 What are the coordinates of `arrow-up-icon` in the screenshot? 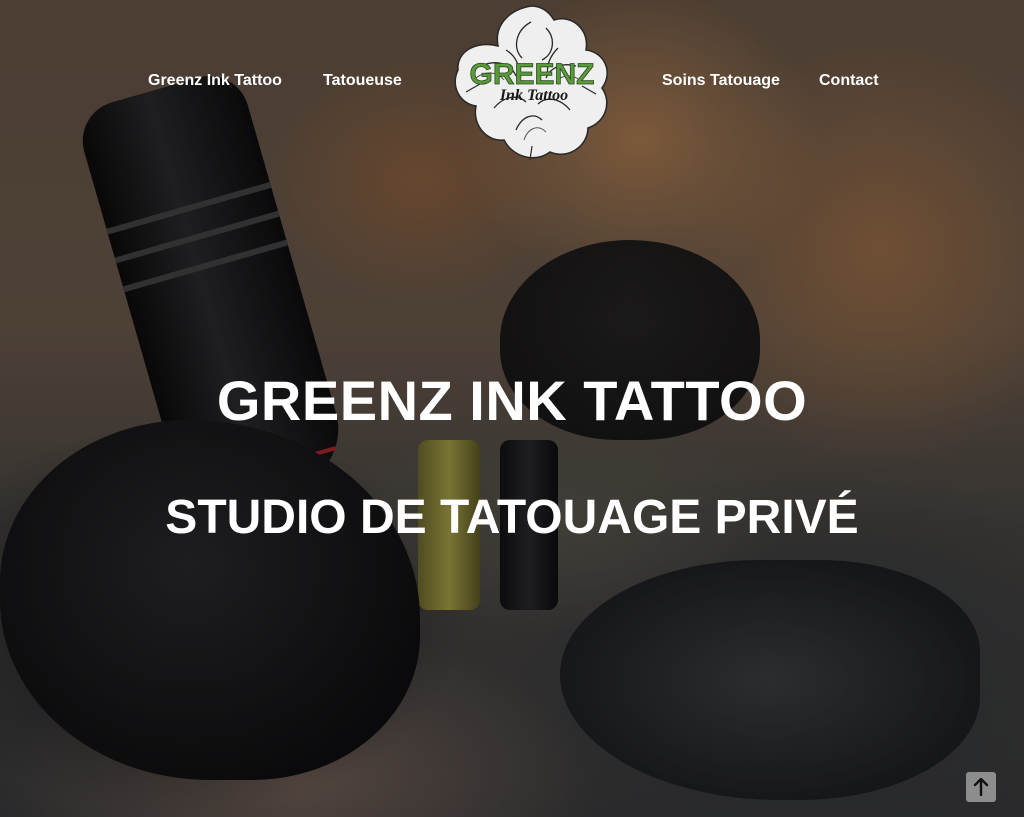 It's located at (981, 787).